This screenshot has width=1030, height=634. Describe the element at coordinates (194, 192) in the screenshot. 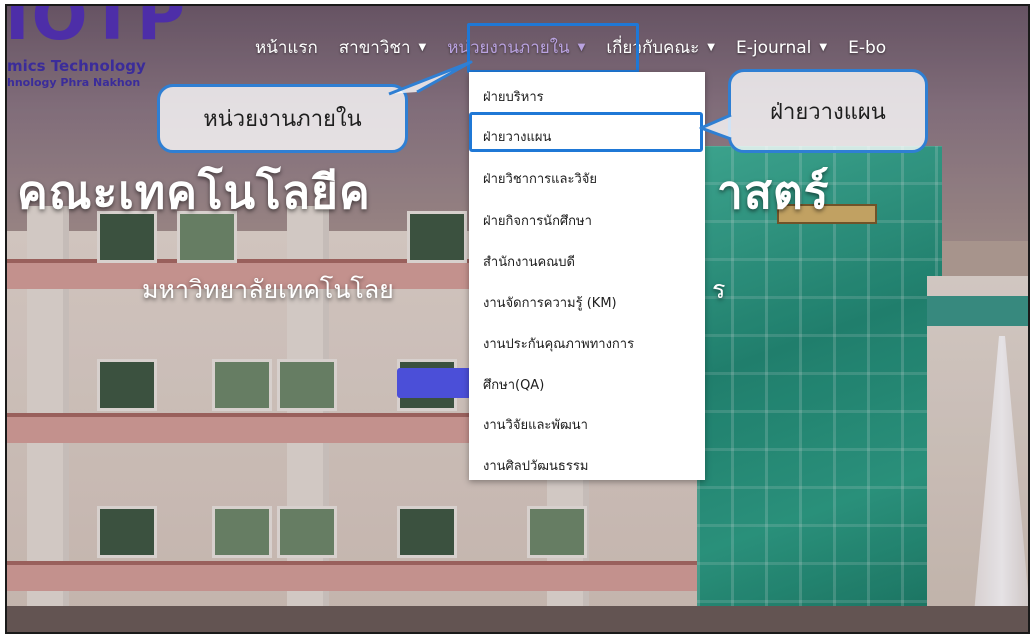

I see `hero-title: คณะเทคโนโลยีค` at that location.